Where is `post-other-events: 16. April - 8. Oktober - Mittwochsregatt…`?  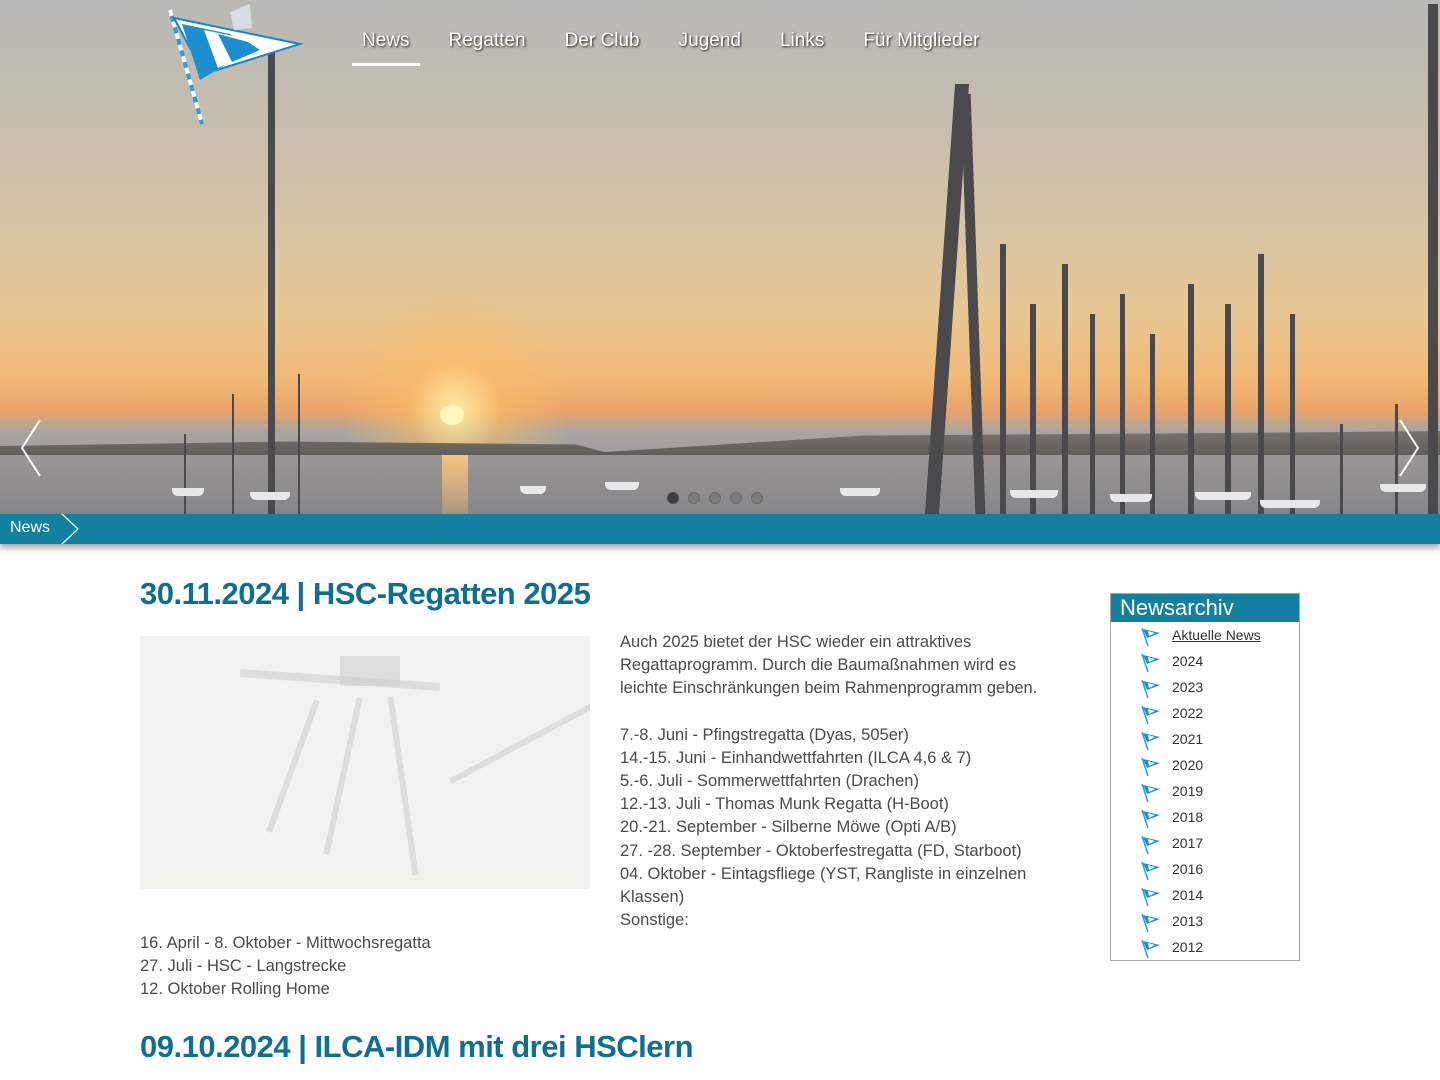 post-other-events: 16. April - 8. Oktober - Mittwochsregatt… is located at coordinates (370, 967).